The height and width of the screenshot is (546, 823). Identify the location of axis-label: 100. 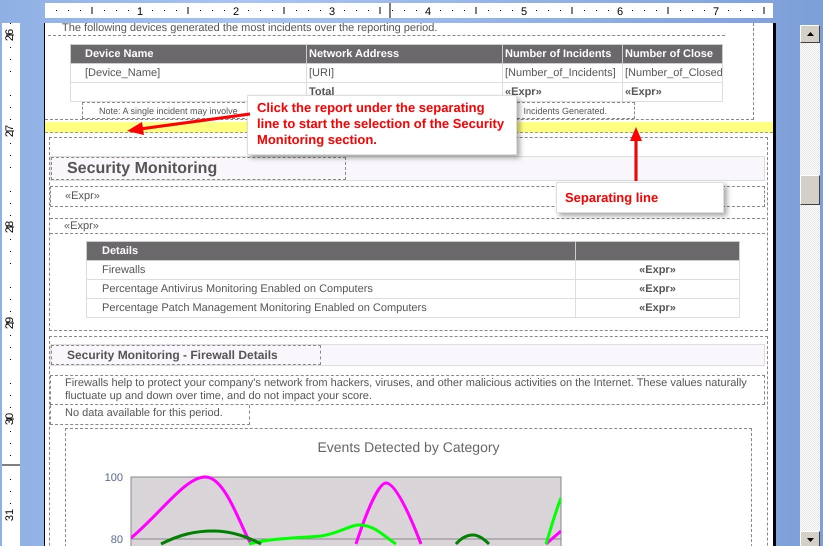
(113, 478).